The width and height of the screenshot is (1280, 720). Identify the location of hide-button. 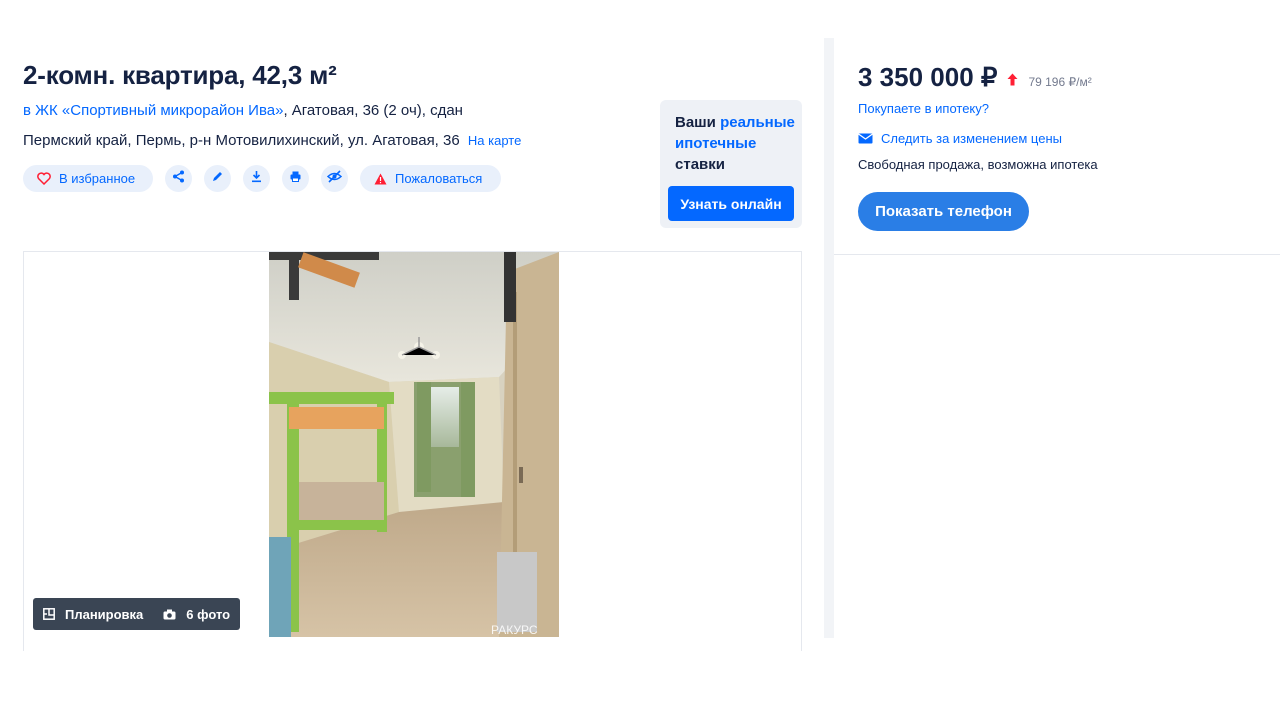
(334, 178).